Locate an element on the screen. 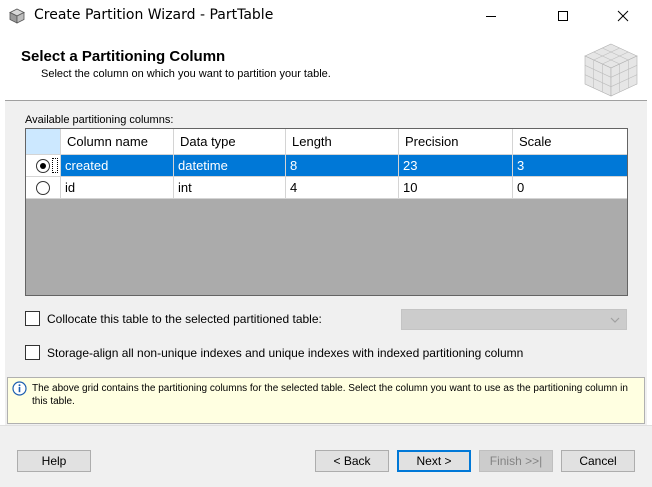 The height and width of the screenshot is (487, 652). info-icon is located at coordinates (19, 390).